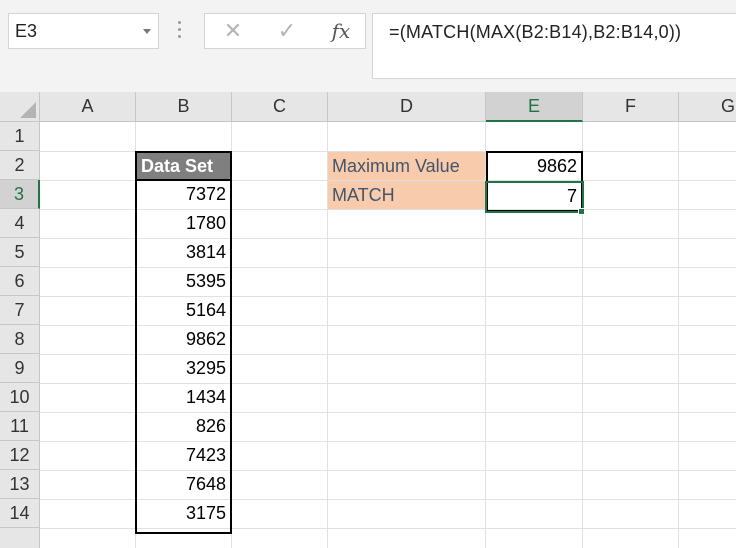 Image resolution: width=736 pixels, height=548 pixels. What do you see at coordinates (20, 513) in the screenshot?
I see `row-header-14: 14` at bounding box center [20, 513].